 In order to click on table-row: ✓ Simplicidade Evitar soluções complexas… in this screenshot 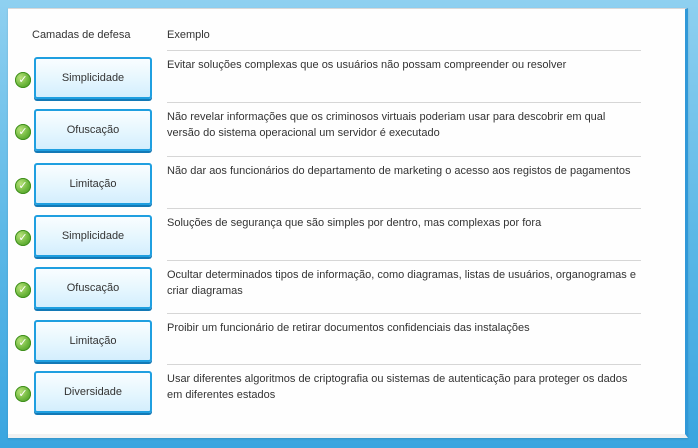, I will do `click(346, 76)`.